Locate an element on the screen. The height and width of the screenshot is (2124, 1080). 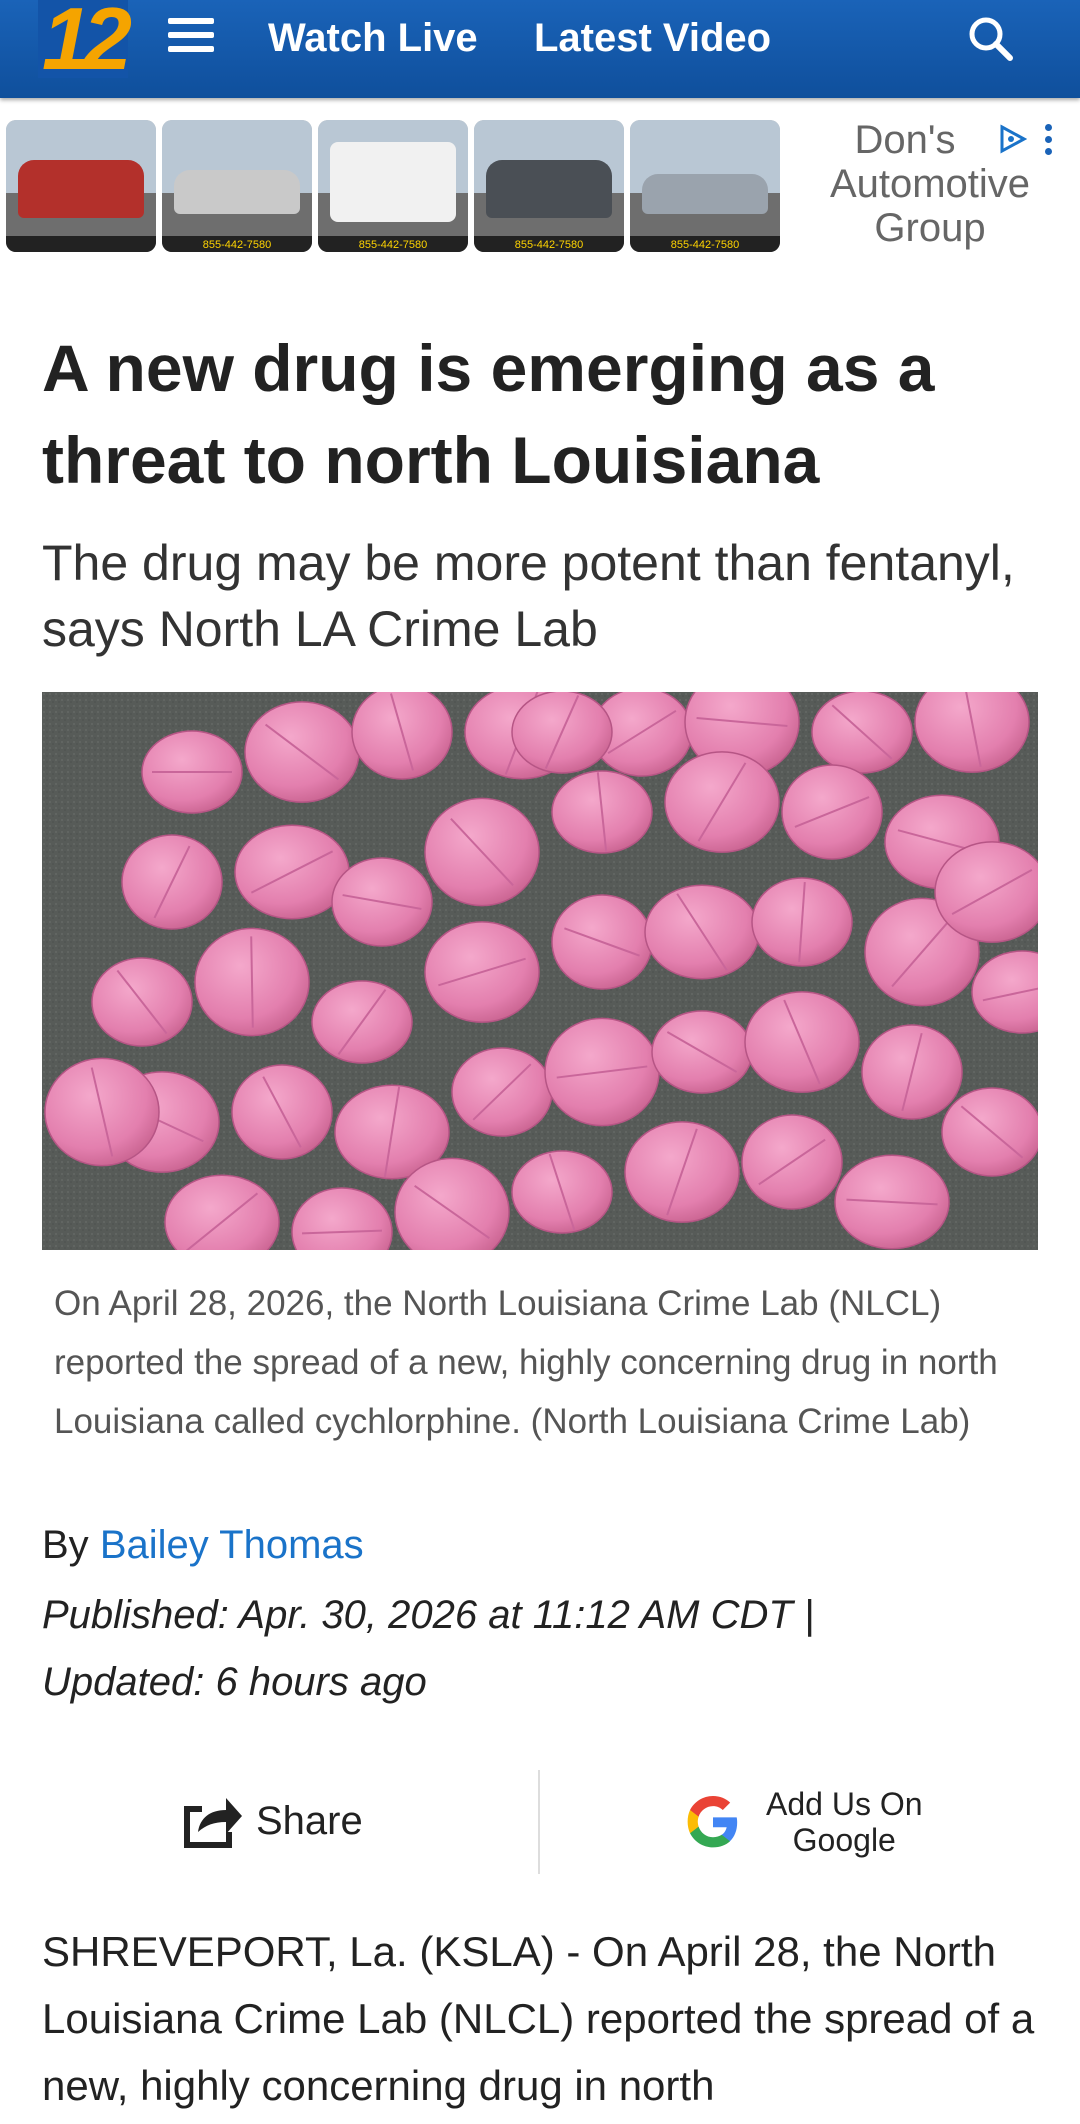
nav-latest-video: Latest Video is located at coordinates (652, 38).